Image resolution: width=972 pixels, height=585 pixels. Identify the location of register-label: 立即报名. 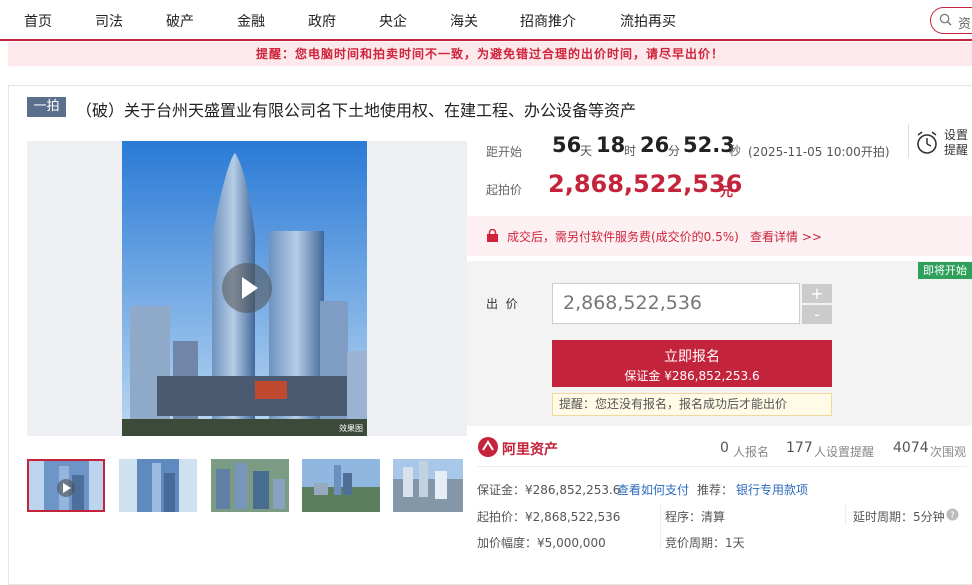
(692, 357).